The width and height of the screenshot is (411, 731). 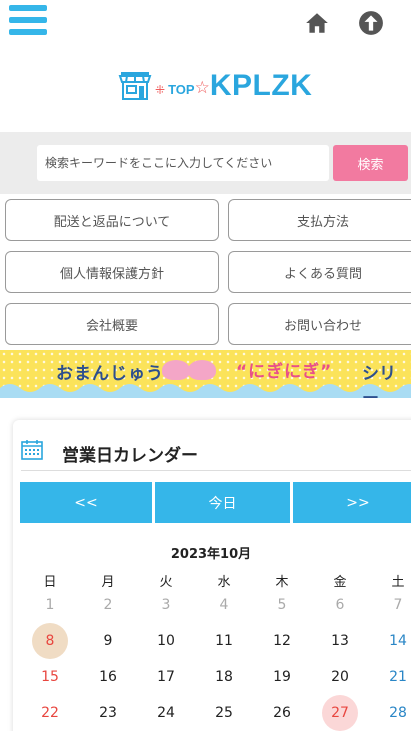 What do you see at coordinates (135, 86) in the screenshot?
I see `shop-storefront-icon` at bounding box center [135, 86].